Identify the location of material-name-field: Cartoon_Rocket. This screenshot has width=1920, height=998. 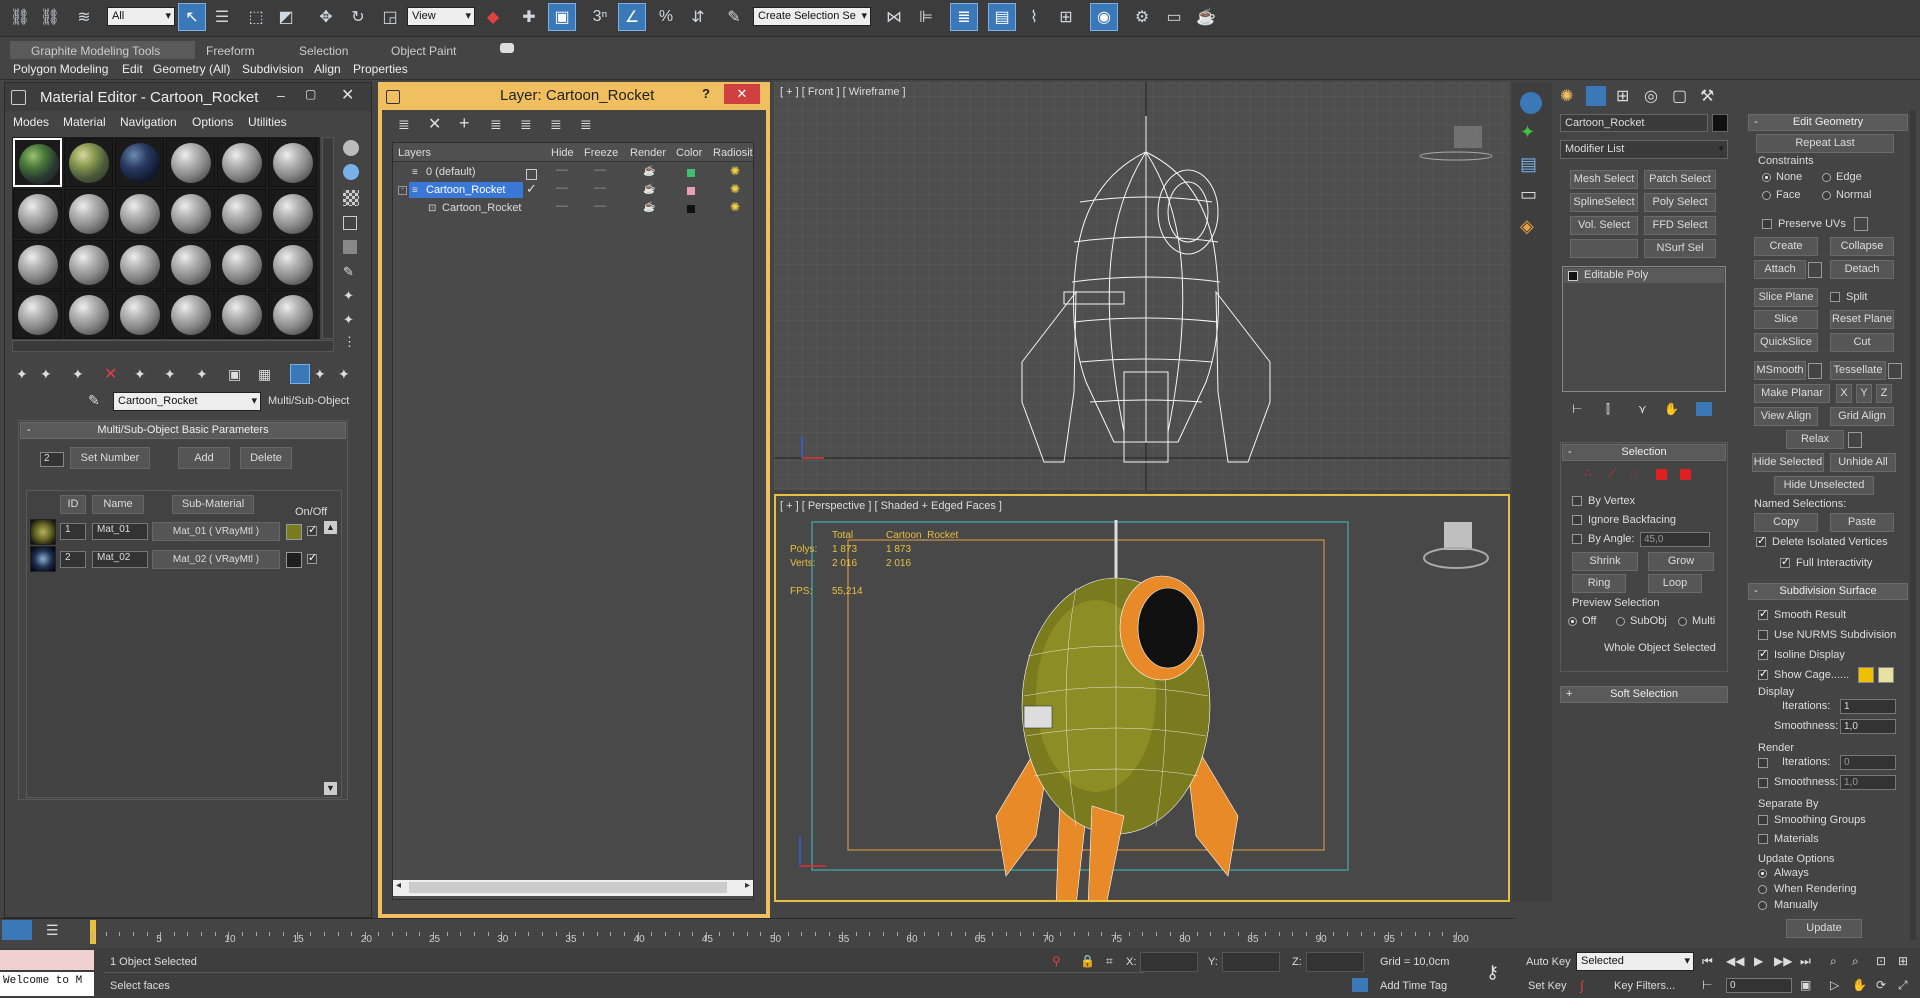
(187, 401).